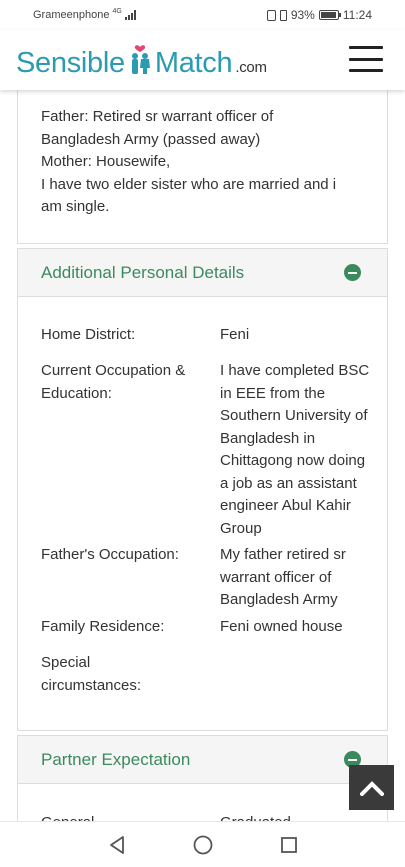  I want to click on network-type: 4G, so click(117, 11).